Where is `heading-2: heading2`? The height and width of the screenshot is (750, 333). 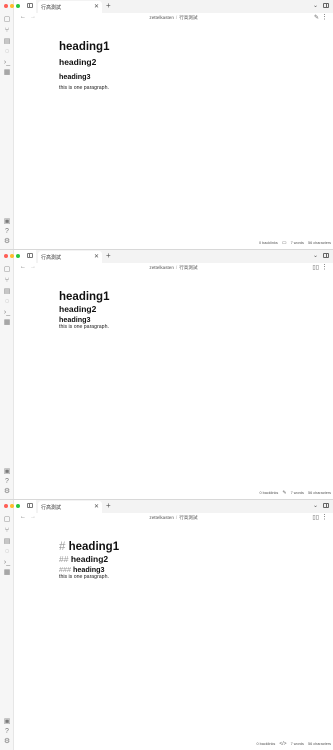
heading-2: heading2 is located at coordinates (89, 559).